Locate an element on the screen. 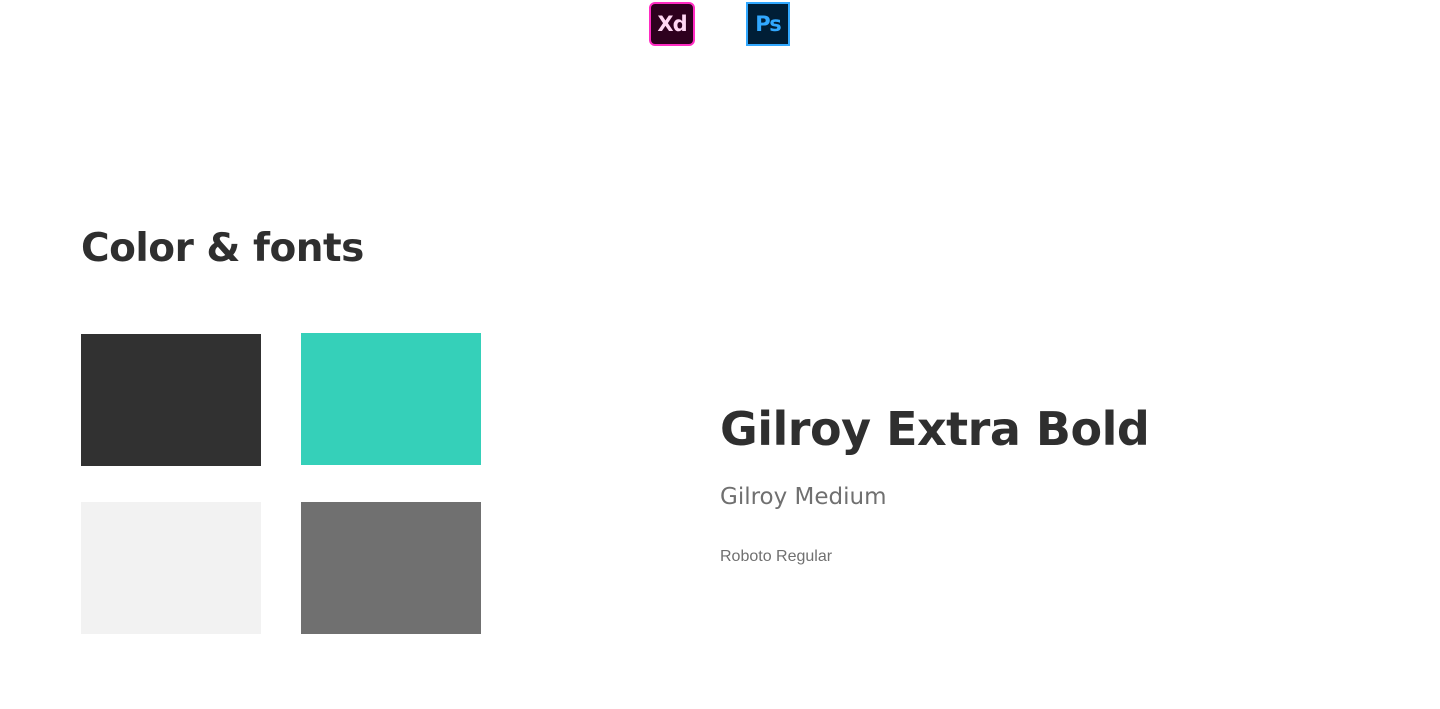 This screenshot has height=709, width=1440. color-swatch-dark is located at coordinates (171, 400).